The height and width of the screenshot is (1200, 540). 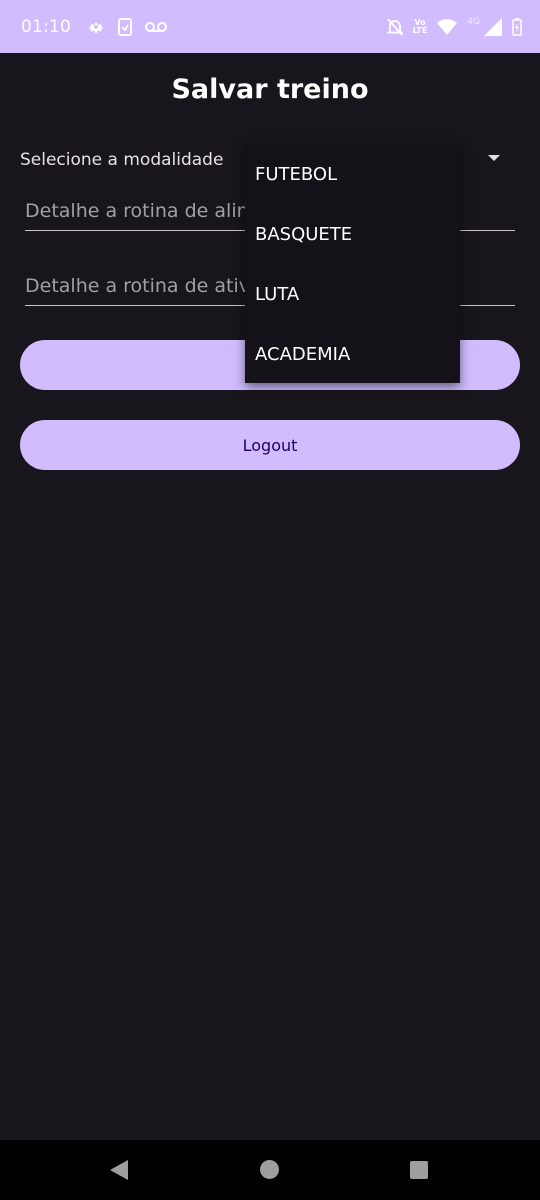 I want to click on dropdown-option-basquete: BASQUETE, so click(x=352, y=234).